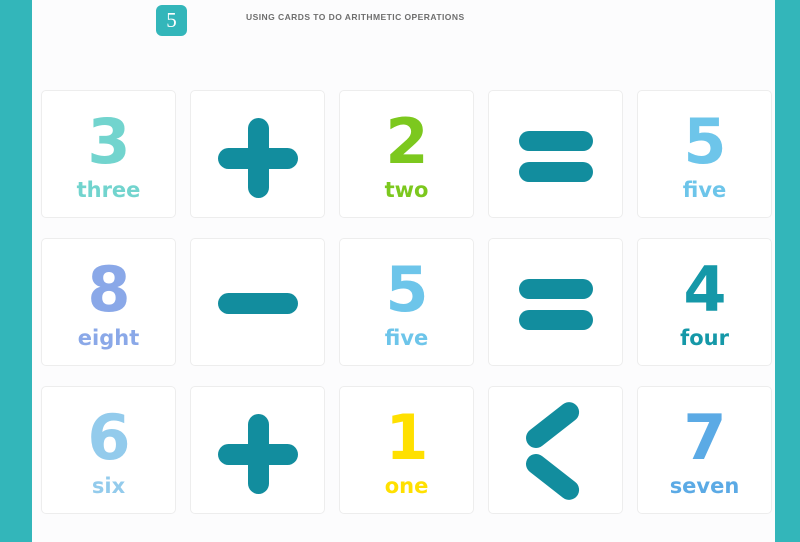  I want to click on right-teal-rail, so click(787, 271).